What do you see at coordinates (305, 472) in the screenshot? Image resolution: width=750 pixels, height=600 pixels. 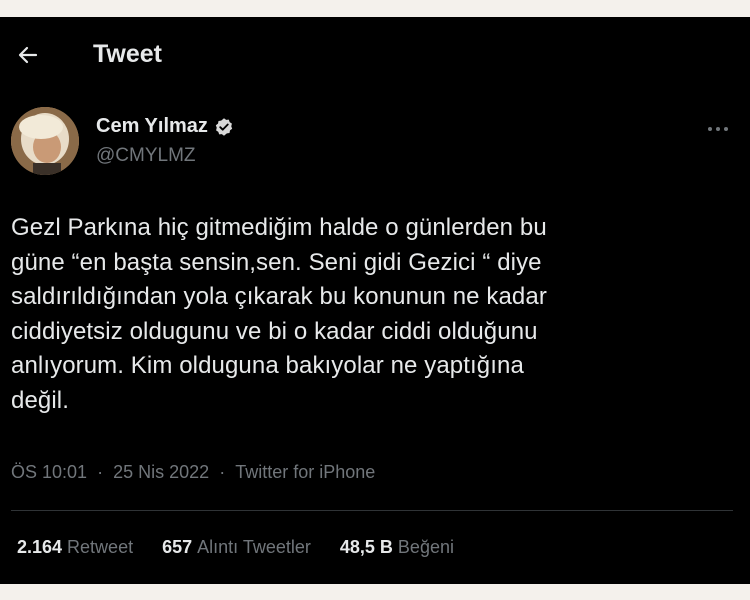 I see `tweet-source: Twitter for iPhone` at bounding box center [305, 472].